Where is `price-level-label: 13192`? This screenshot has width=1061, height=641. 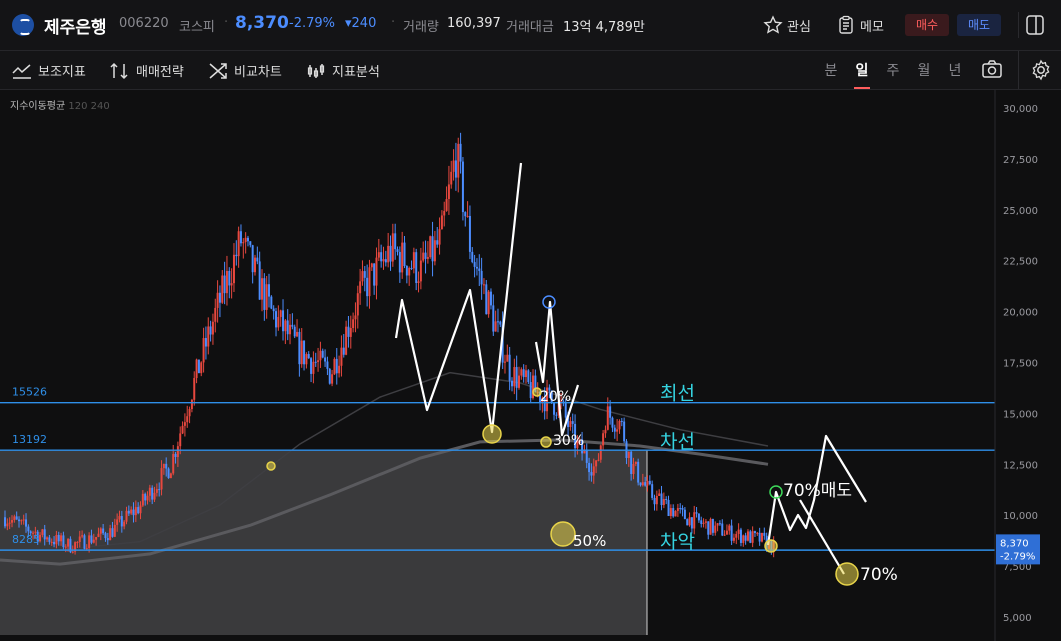
price-level-label: 13192 is located at coordinates (29, 439).